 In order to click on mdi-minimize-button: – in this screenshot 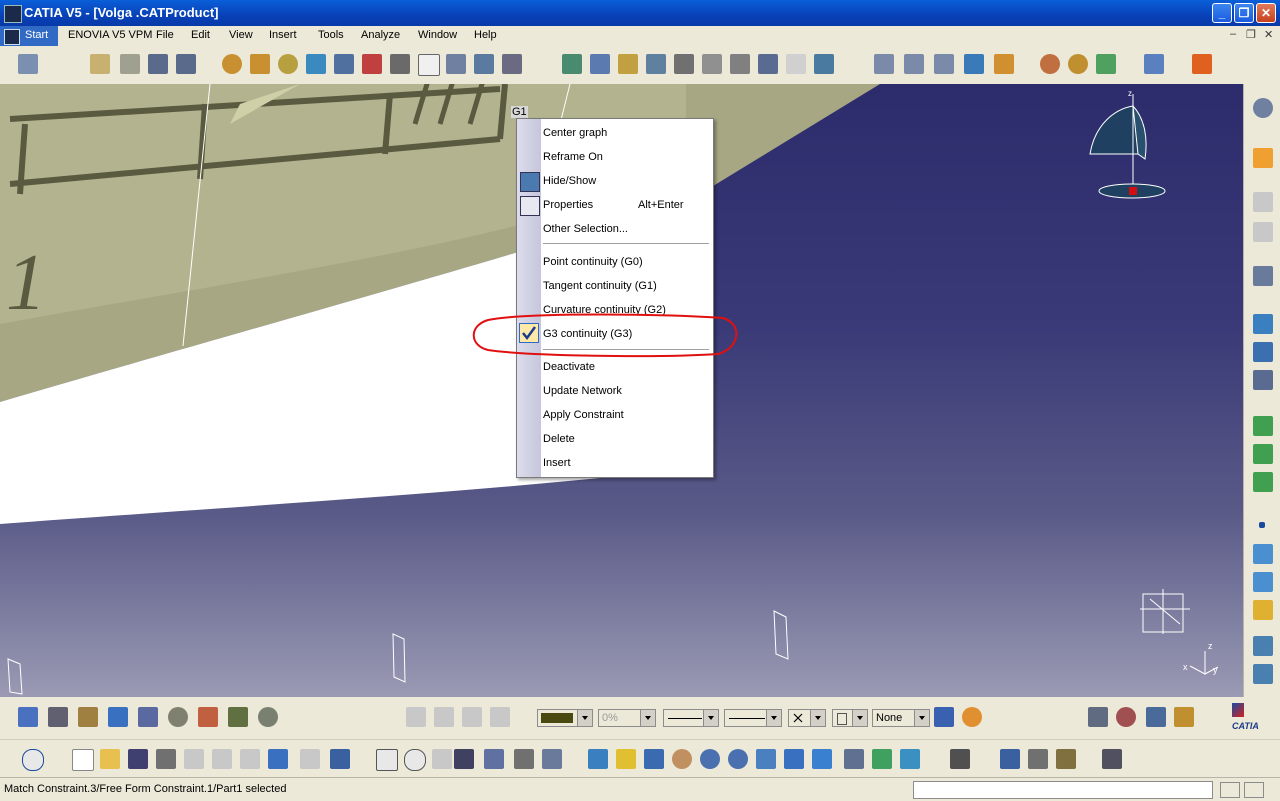, I will do `click(1233, 34)`.